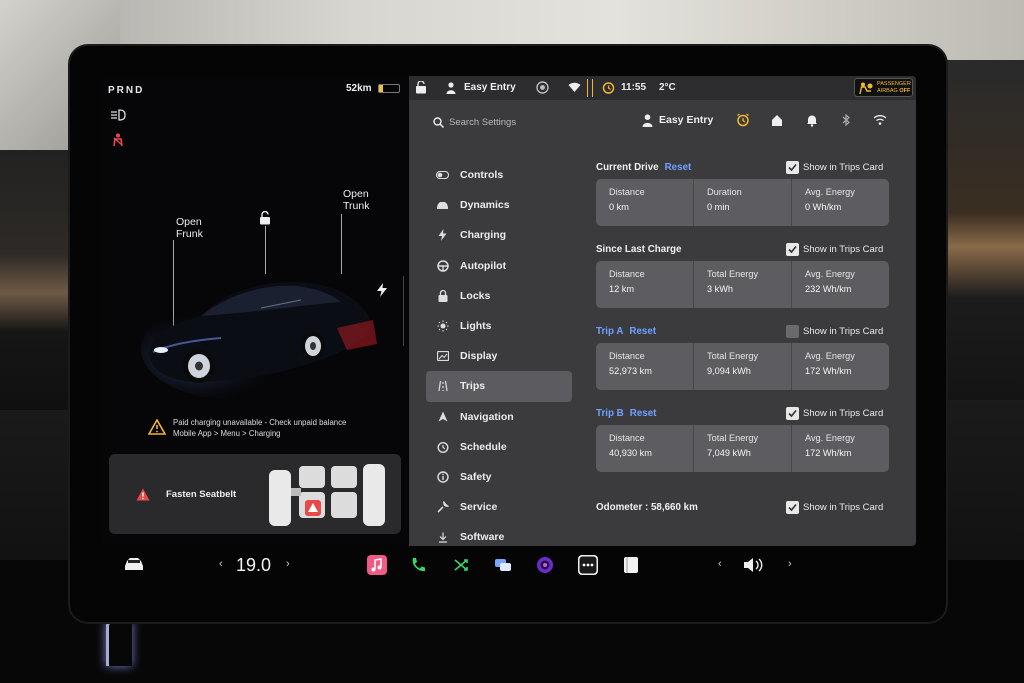 This screenshot has width=1024, height=683. Describe the element at coordinates (442, 205) in the screenshot. I see `car-icon` at that location.